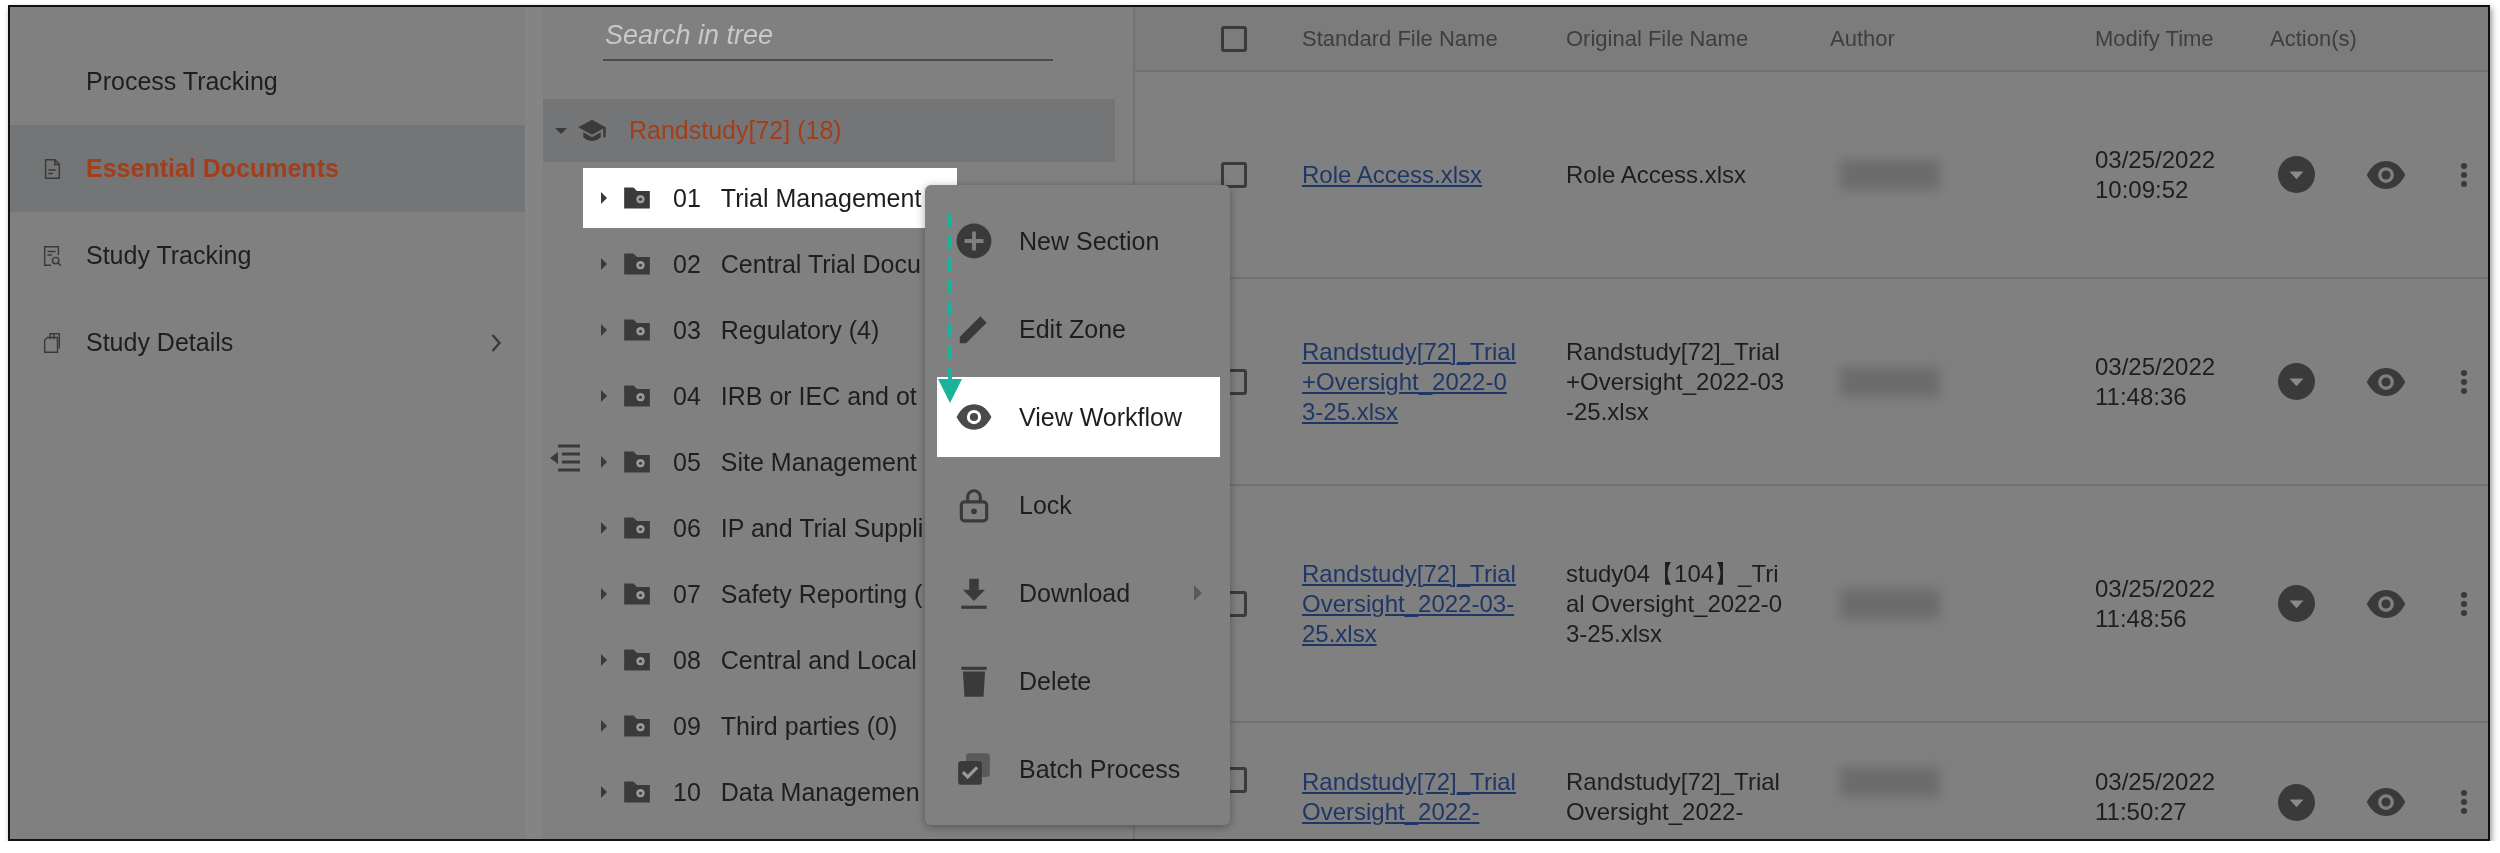 This screenshot has height=853, width=2500. I want to click on file-link: Randstudy[72]_Trial+Oversight_2022-03-25.xlsx, so click(1409, 381).